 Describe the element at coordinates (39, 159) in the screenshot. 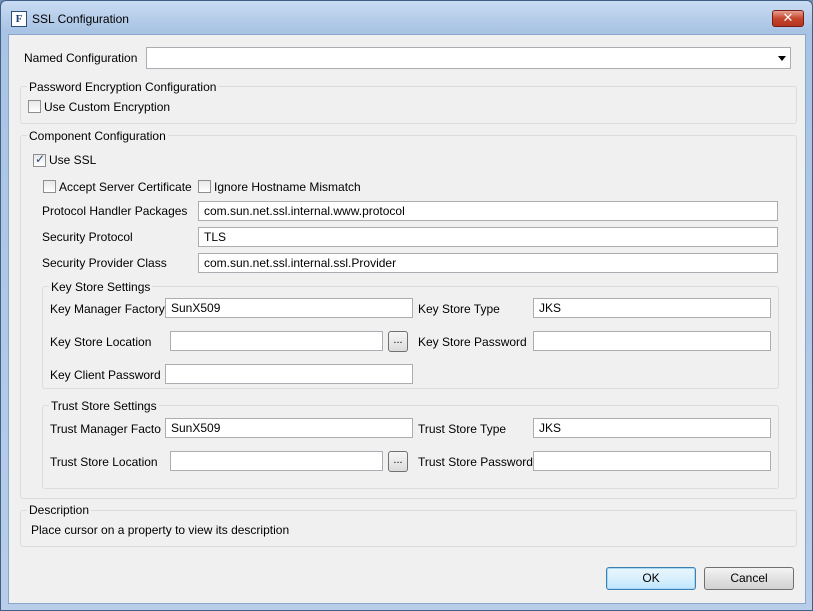

I see `use-ssl-checkbox` at that location.